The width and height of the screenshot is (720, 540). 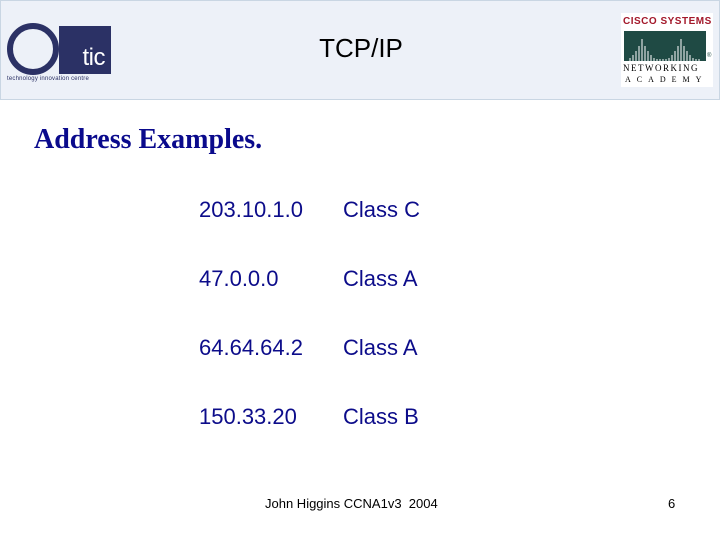 I want to click on cisco-academy-text: ACADEMY, so click(x=666, y=79).